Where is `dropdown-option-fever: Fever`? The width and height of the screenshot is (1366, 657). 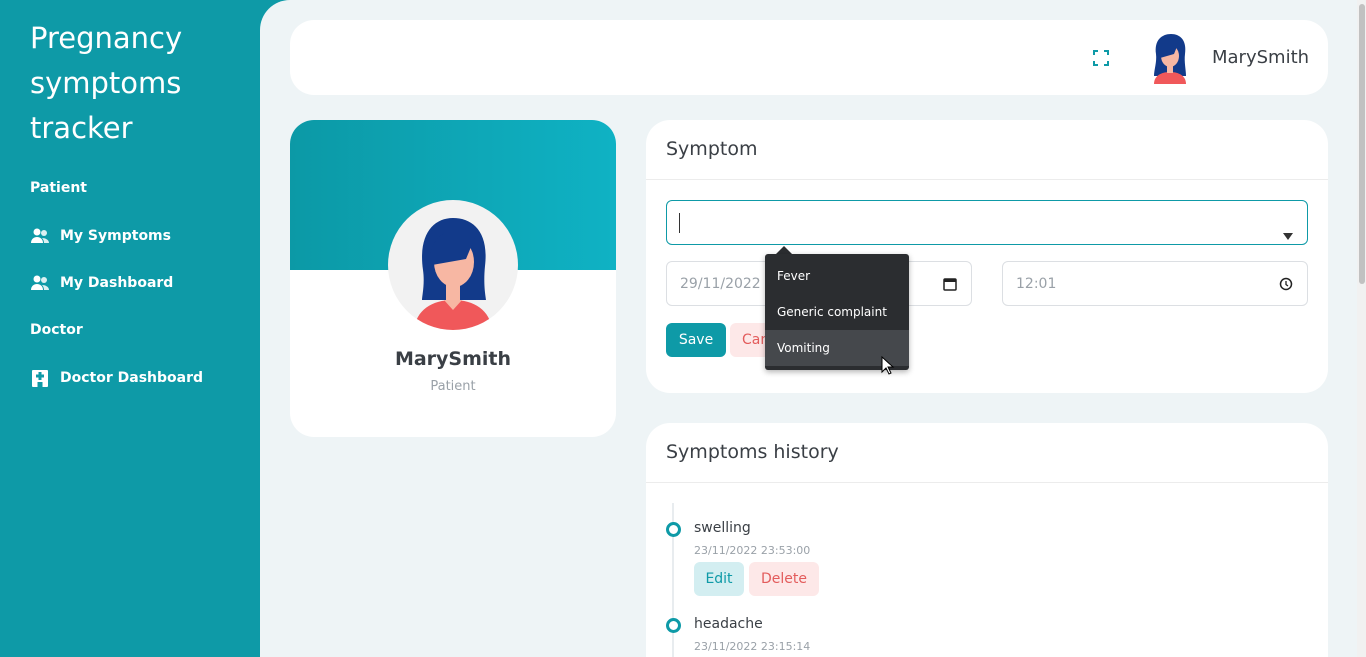
dropdown-option-fever: Fever is located at coordinates (837, 276).